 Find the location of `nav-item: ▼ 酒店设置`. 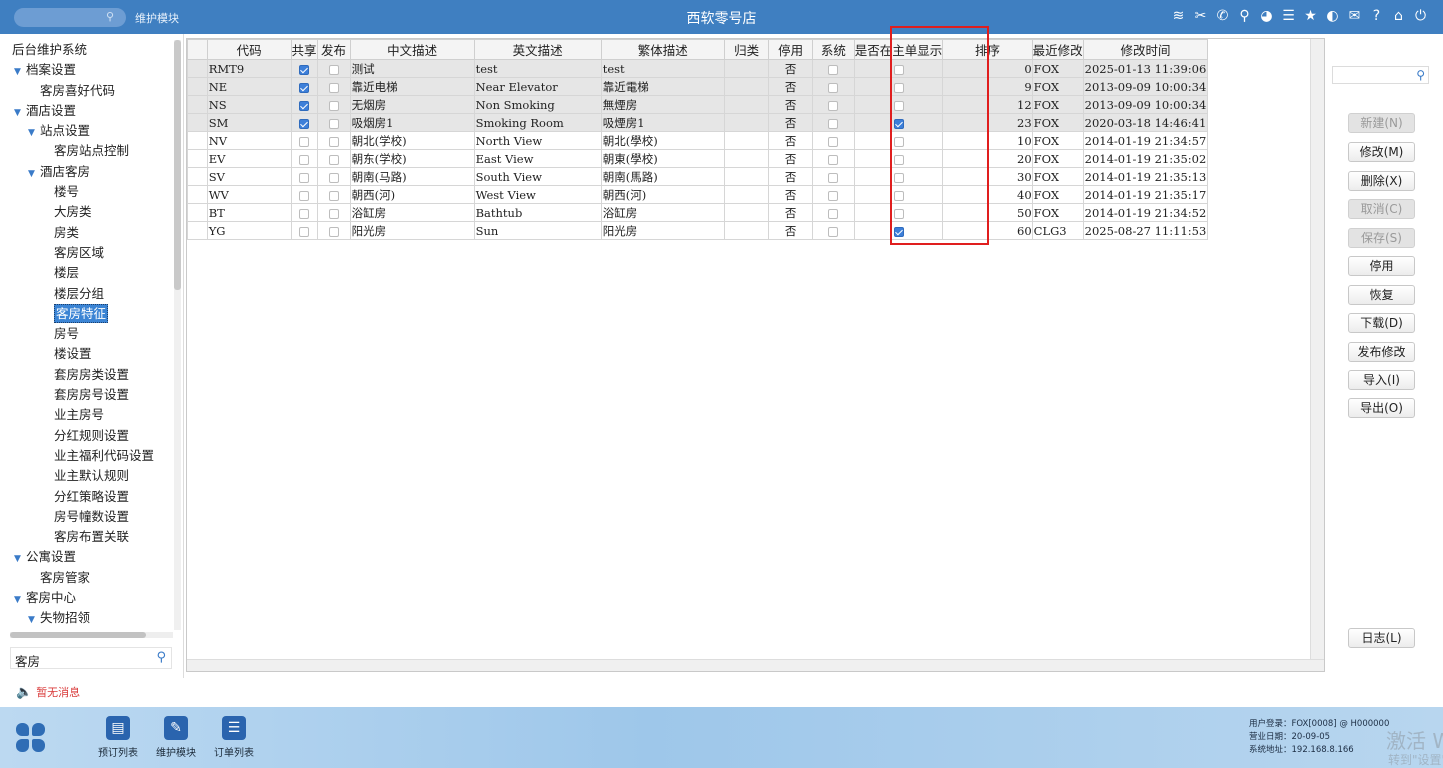

nav-item: ▼ 酒店设置 is located at coordinates (86, 111).